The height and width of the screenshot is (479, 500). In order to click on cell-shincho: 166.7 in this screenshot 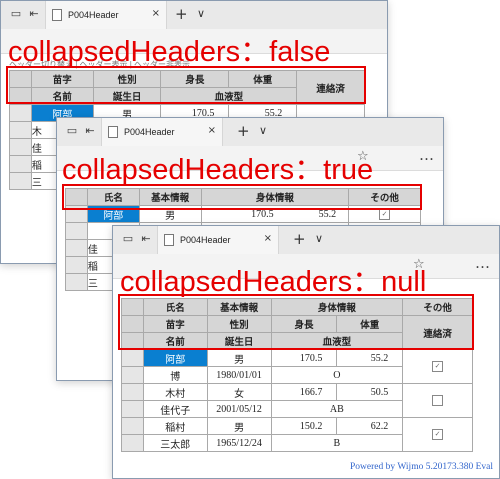, I will do `click(304, 392)`.